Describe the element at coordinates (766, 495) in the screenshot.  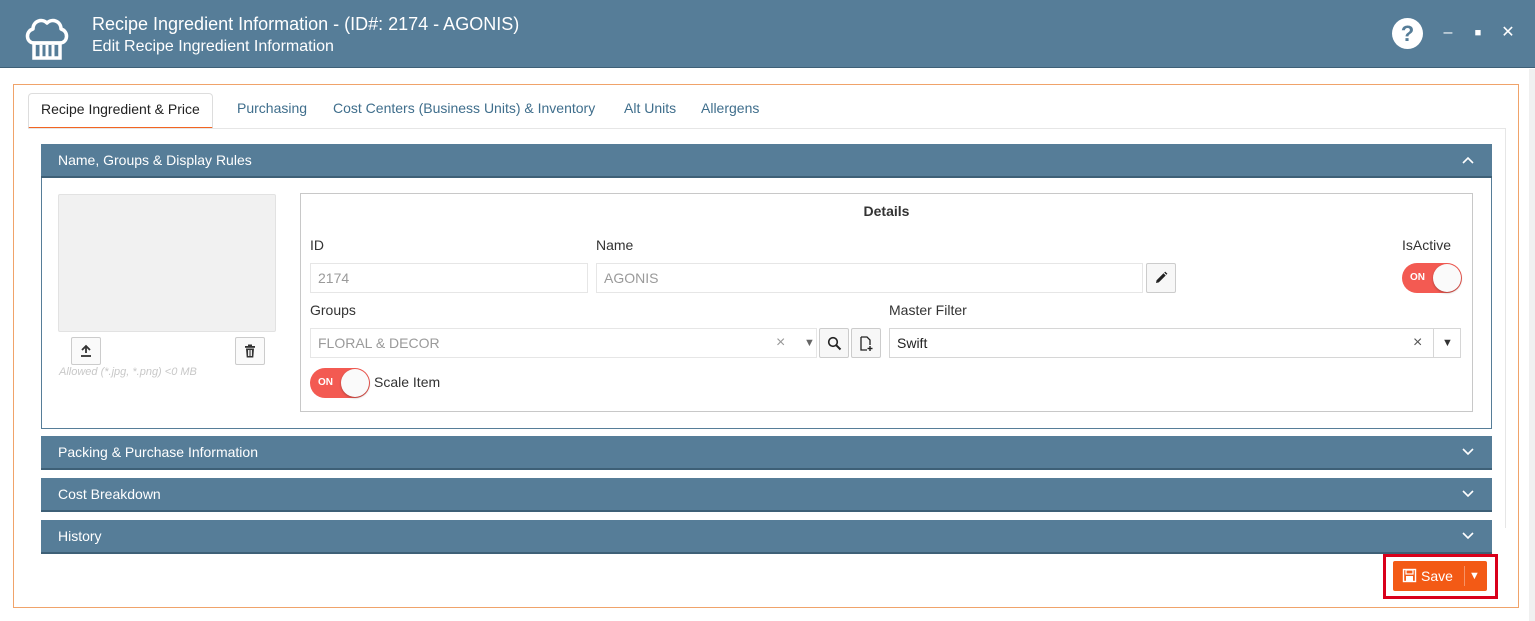
I see `panel-header-cost-breakdown: Cost Breakdown` at that location.